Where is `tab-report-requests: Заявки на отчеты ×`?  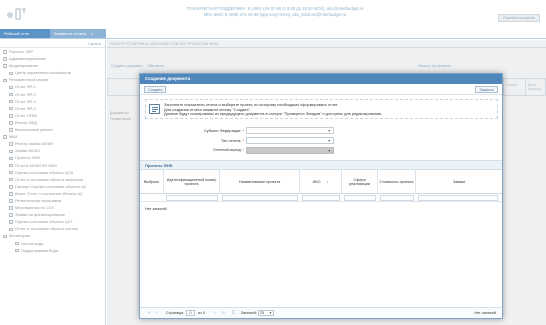 tab-report-requests: Заявки на отчеты × is located at coordinates (78, 33).